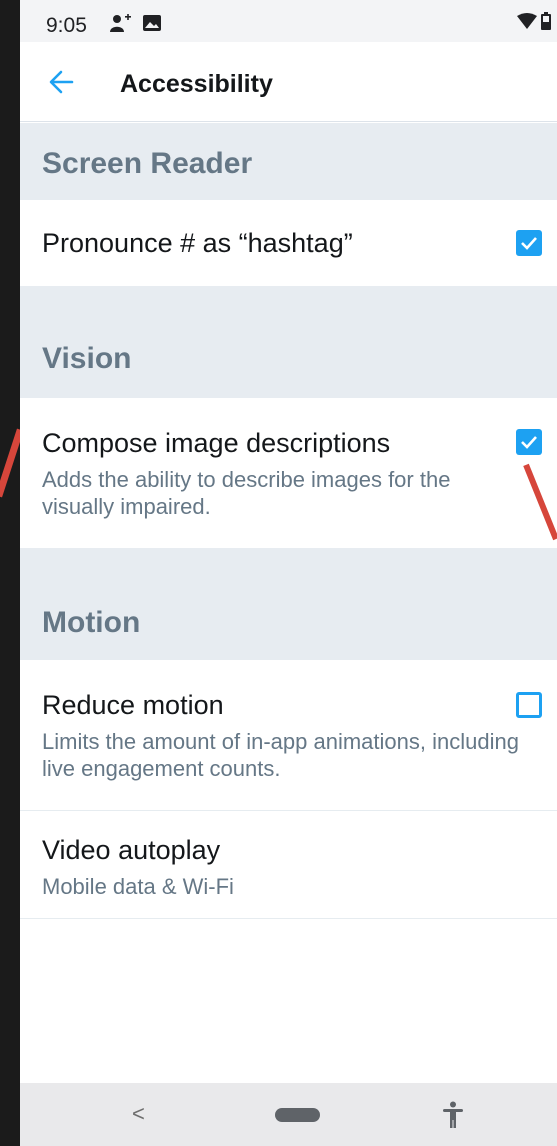  I want to click on account-plus-icon, so click(120, 23).